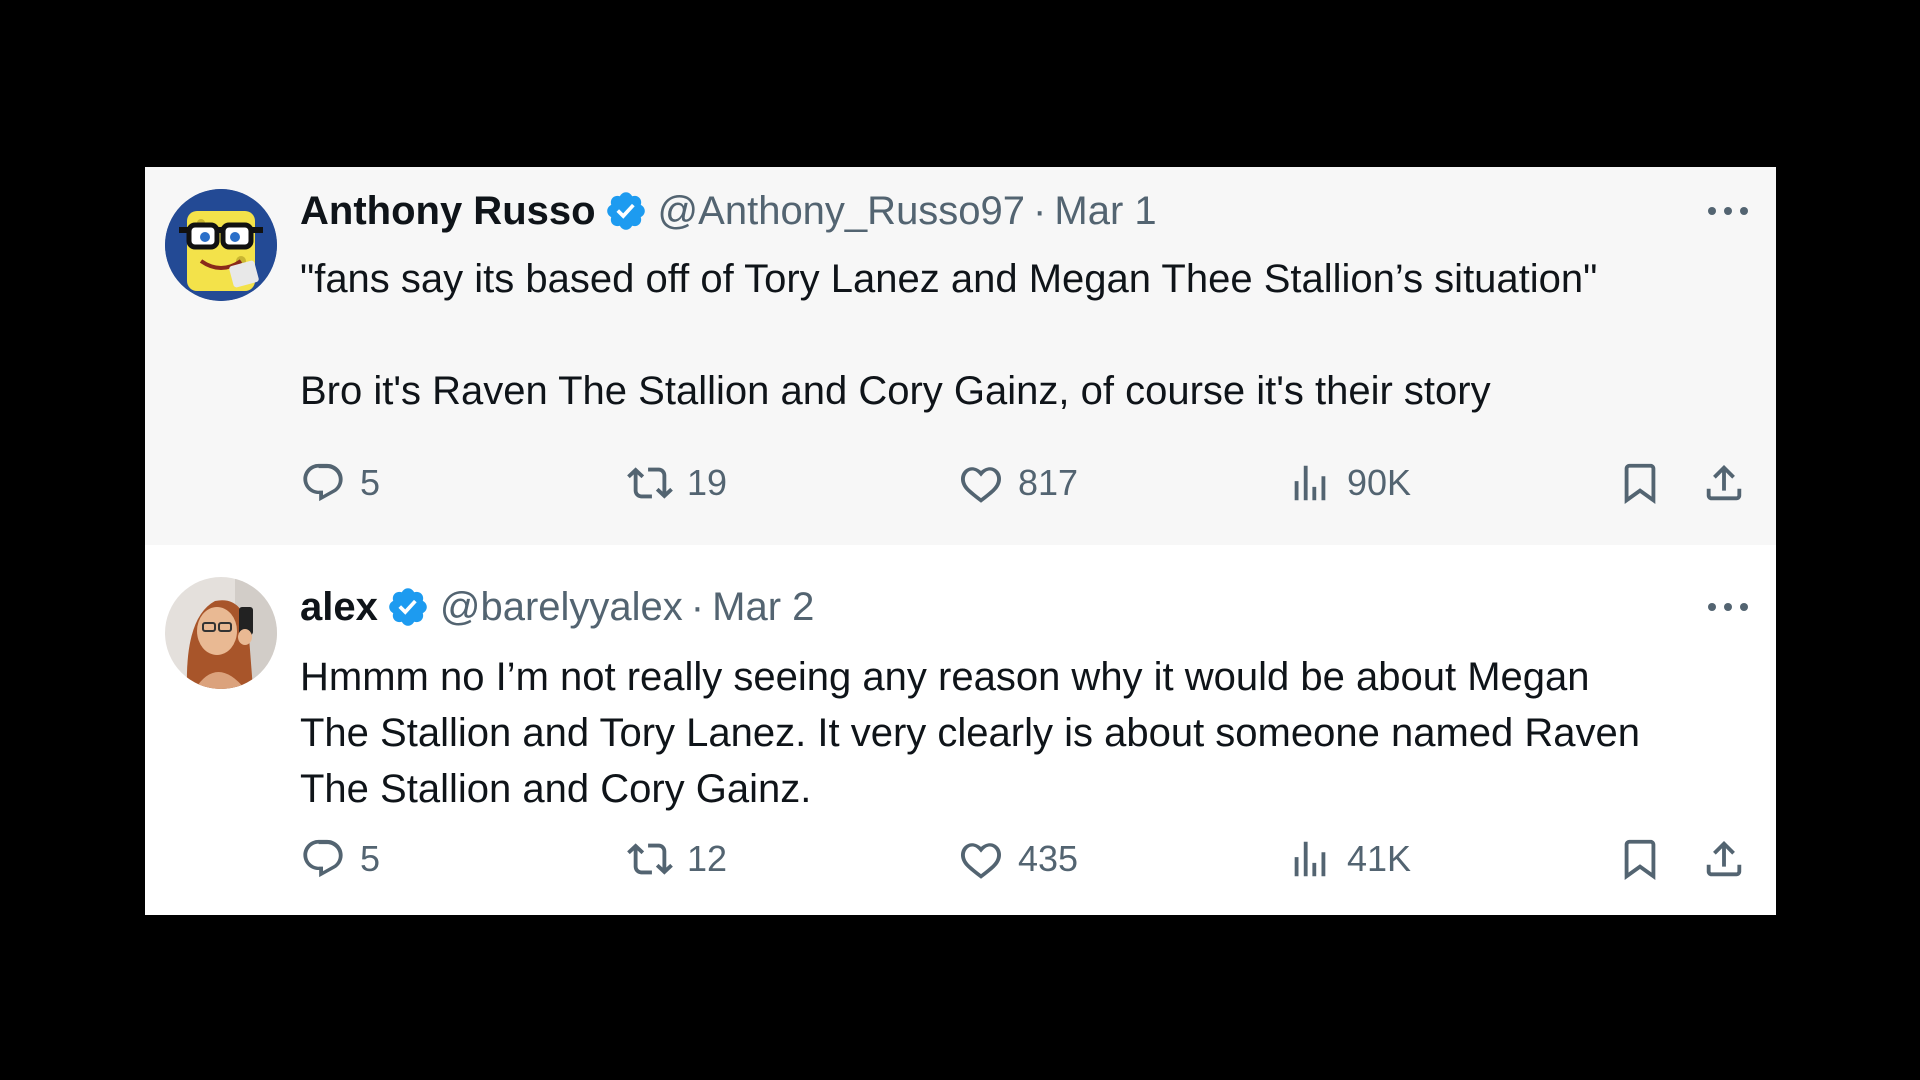  Describe the element at coordinates (448, 211) in the screenshot. I see `author-name: Anthony Russo` at that location.